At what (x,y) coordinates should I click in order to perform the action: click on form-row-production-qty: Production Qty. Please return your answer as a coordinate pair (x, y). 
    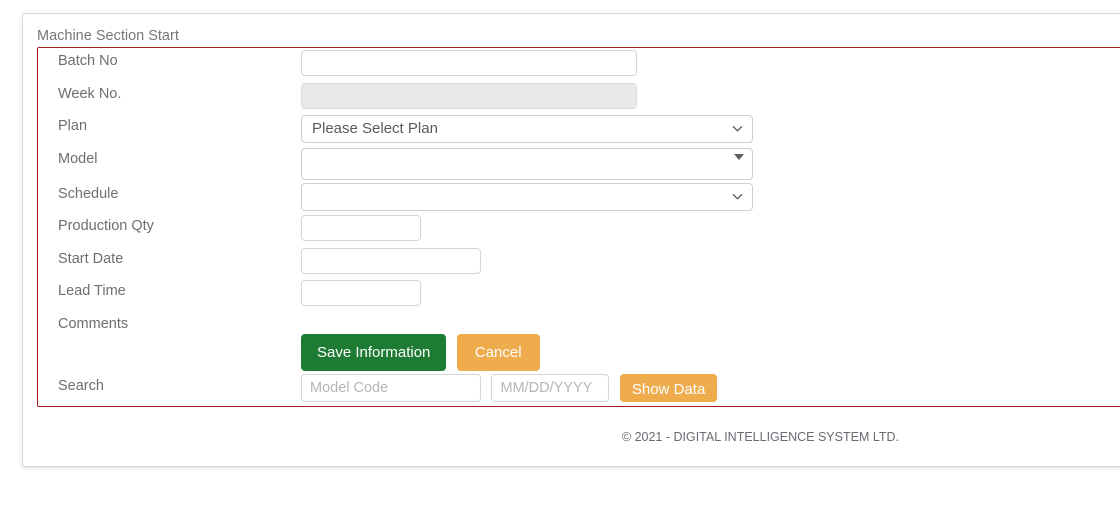
    Looking at the image, I should click on (579, 231).